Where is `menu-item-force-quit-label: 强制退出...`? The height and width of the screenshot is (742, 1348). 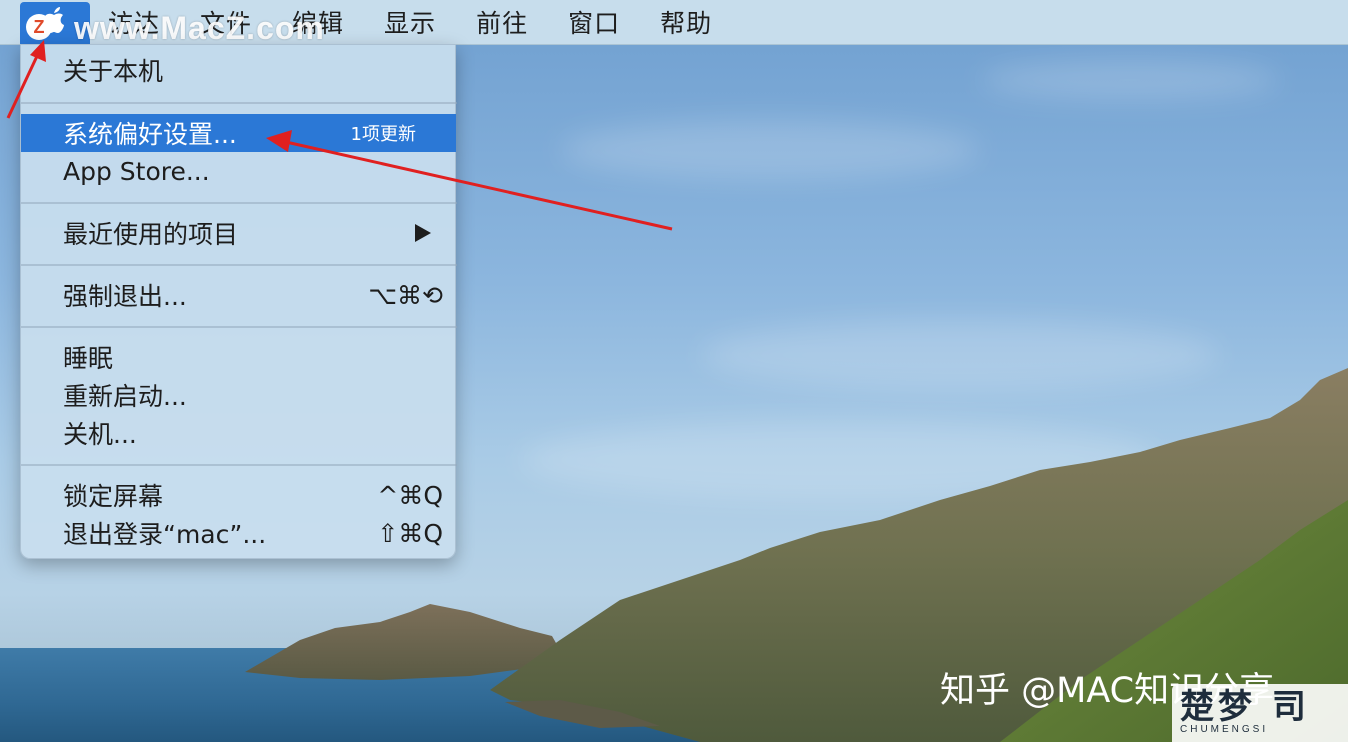 menu-item-force-quit-label: 强制退出... is located at coordinates (125, 296).